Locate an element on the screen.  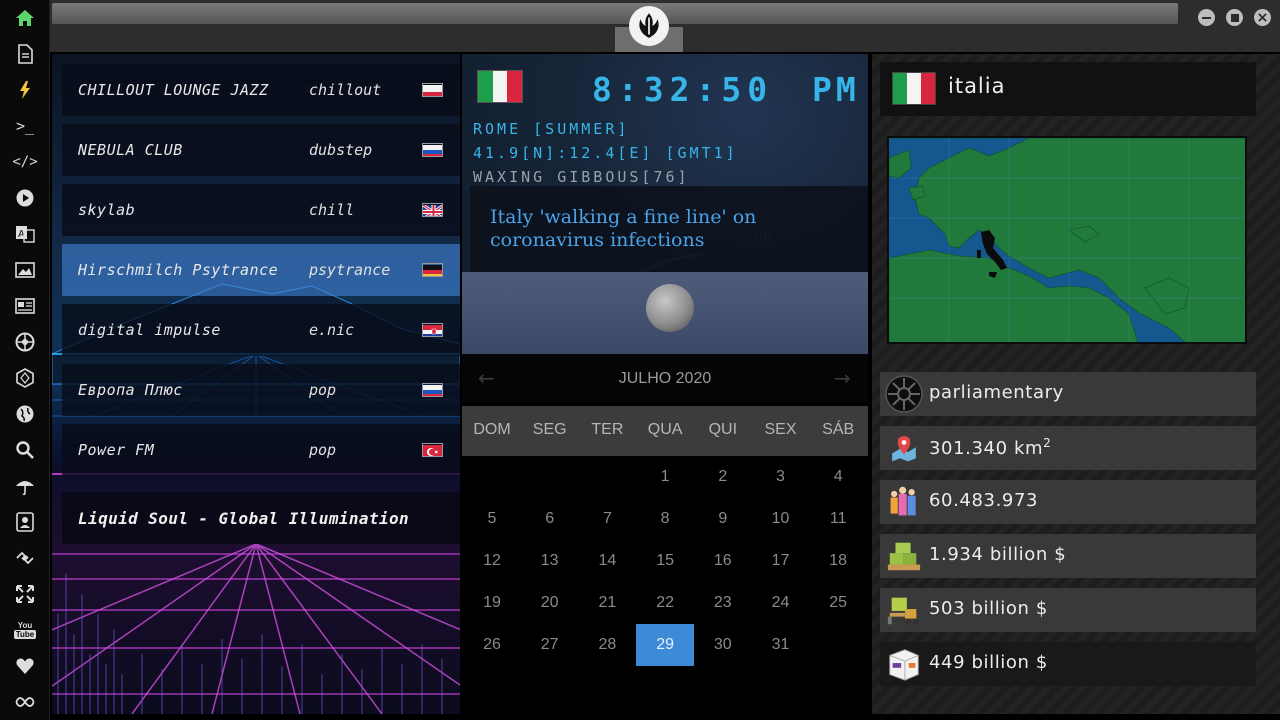
weekday-label: SEX is located at coordinates (780, 429).